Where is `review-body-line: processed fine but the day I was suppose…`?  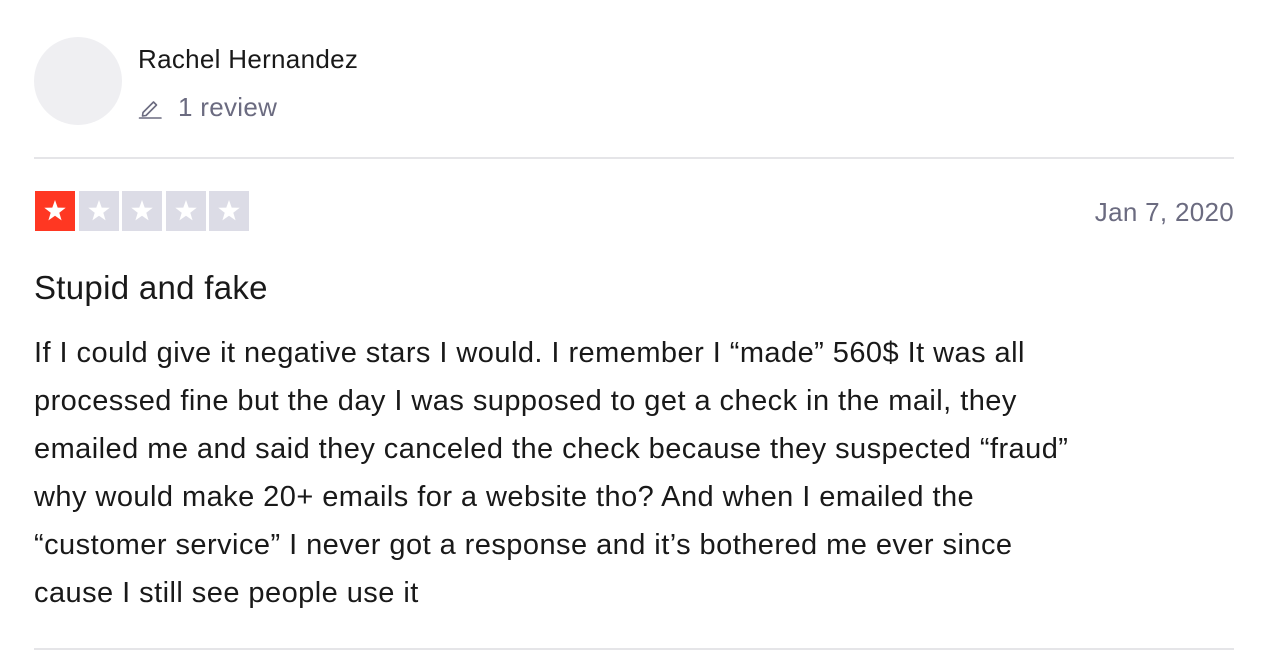 review-body-line: processed fine but the day I was suppose… is located at coordinates (525, 401).